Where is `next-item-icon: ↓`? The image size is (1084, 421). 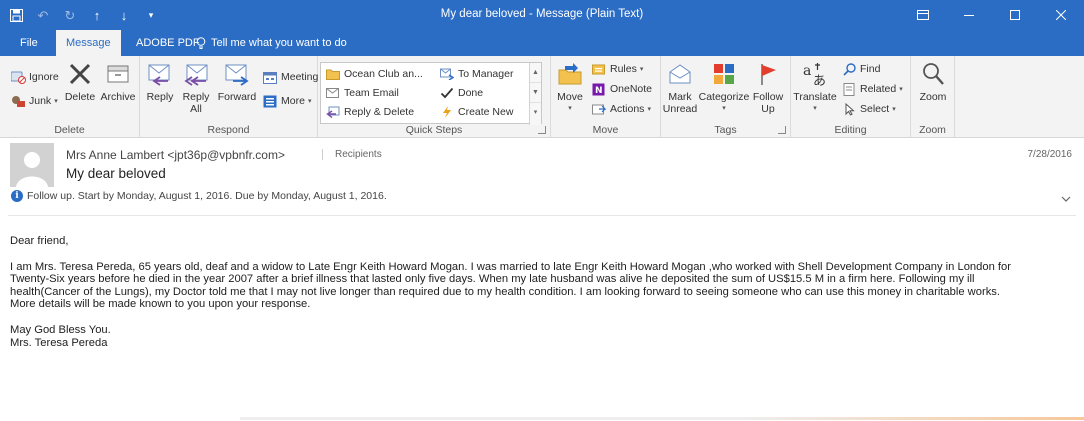 next-item-icon: ↓ is located at coordinates (124, 15).